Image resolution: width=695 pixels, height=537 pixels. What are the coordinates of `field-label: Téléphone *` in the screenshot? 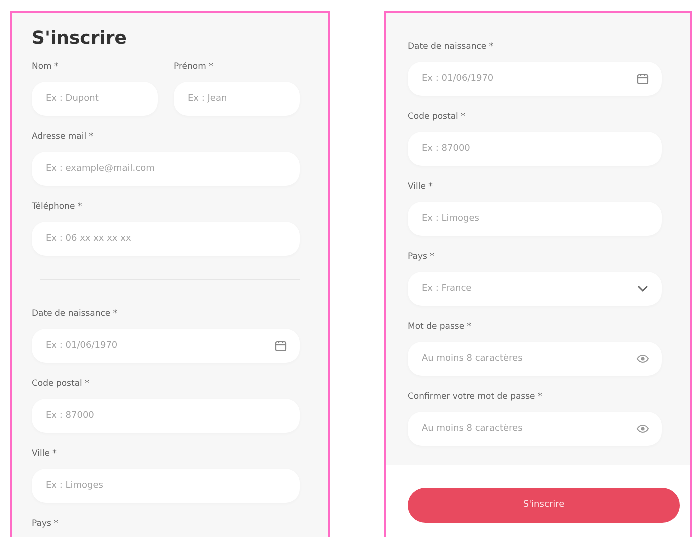 It's located at (58, 207).